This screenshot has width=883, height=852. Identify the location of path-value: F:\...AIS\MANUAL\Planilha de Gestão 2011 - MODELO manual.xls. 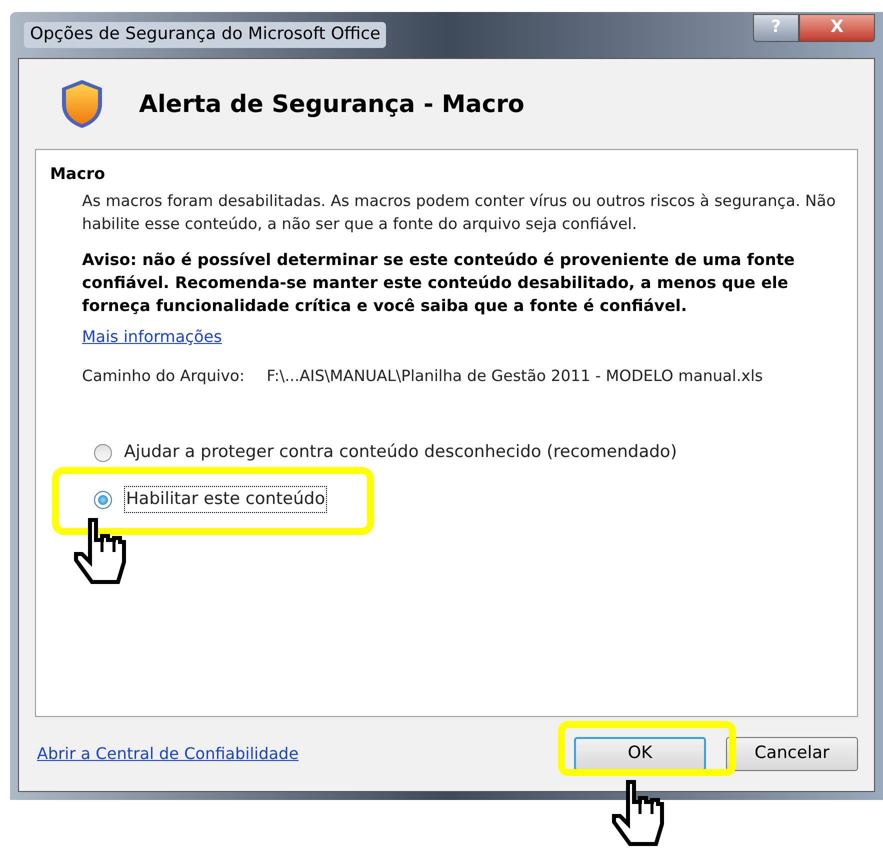
(514, 376).